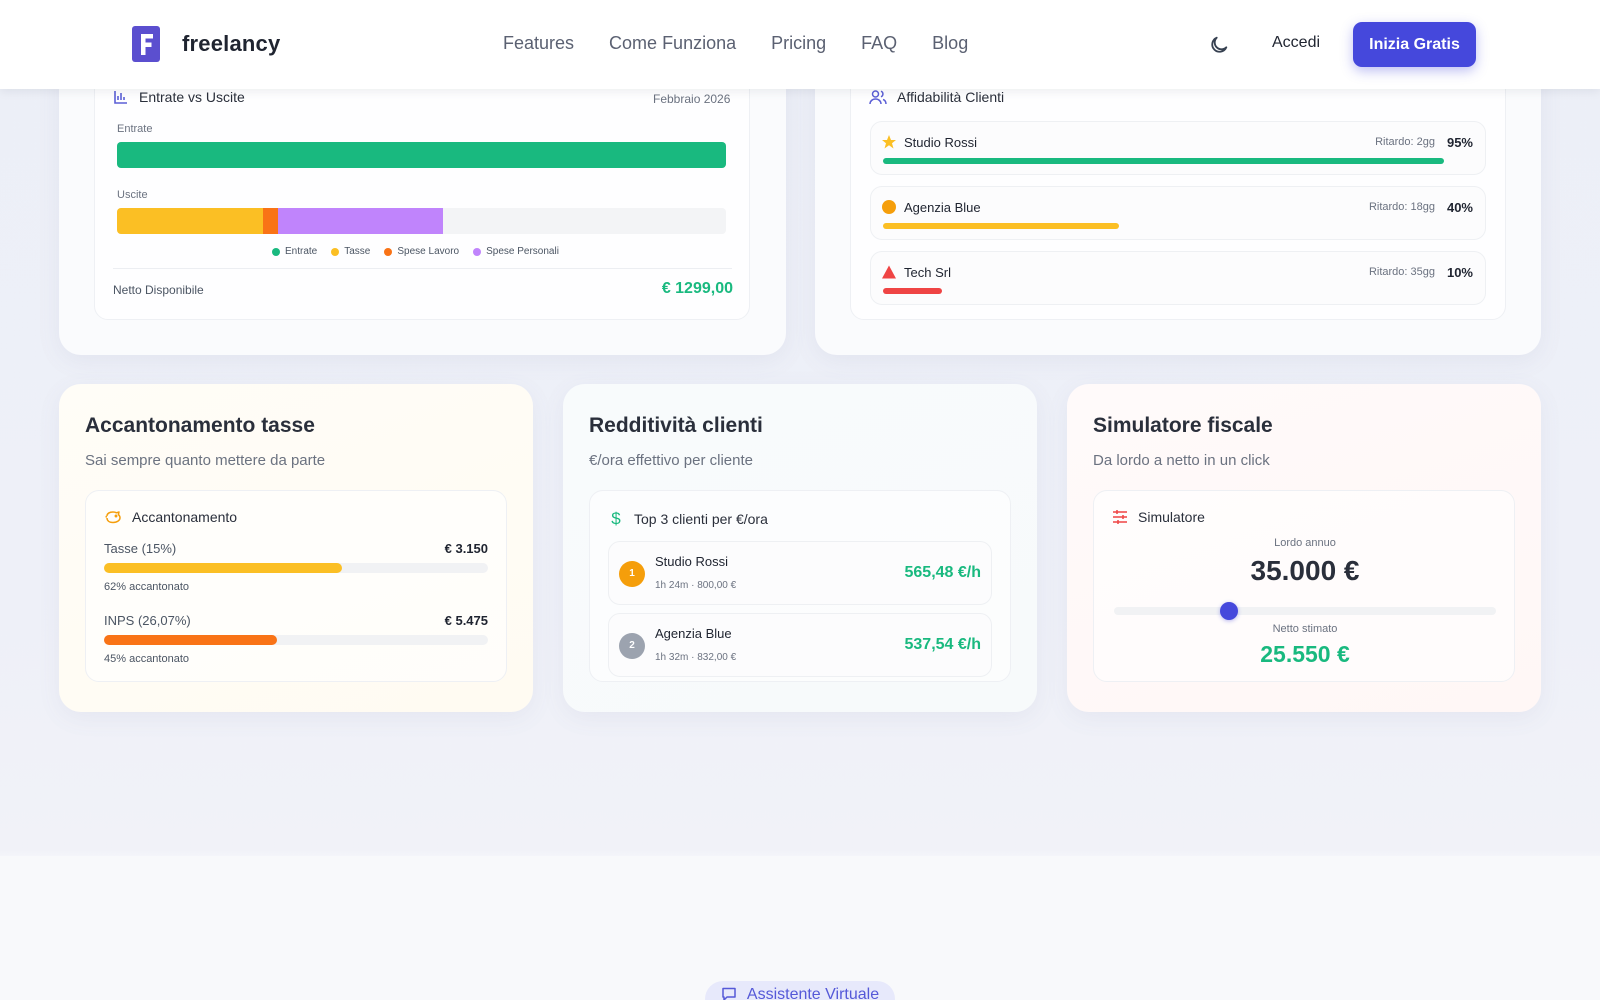 This screenshot has height=1000, width=1600. Describe the element at coordinates (671, 460) in the screenshot. I see `client-profitability-subtitle: €/ora effettivo per cliente` at that location.